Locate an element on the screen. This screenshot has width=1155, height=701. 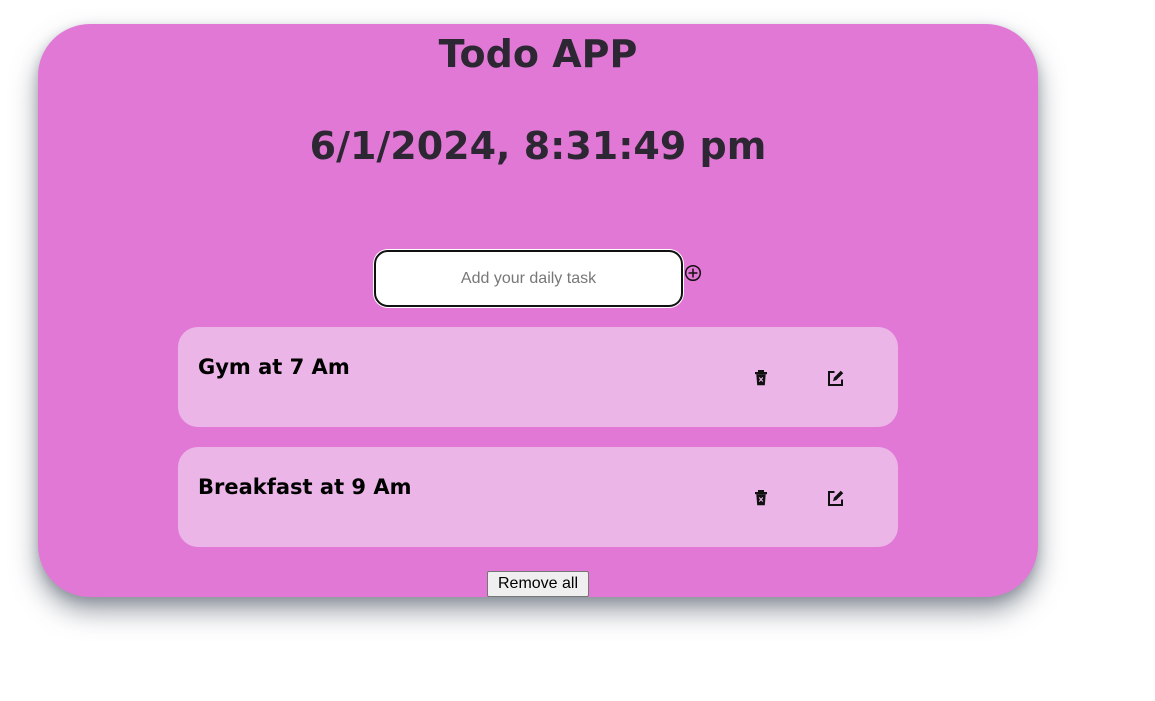
add-task-button is located at coordinates (693, 273).